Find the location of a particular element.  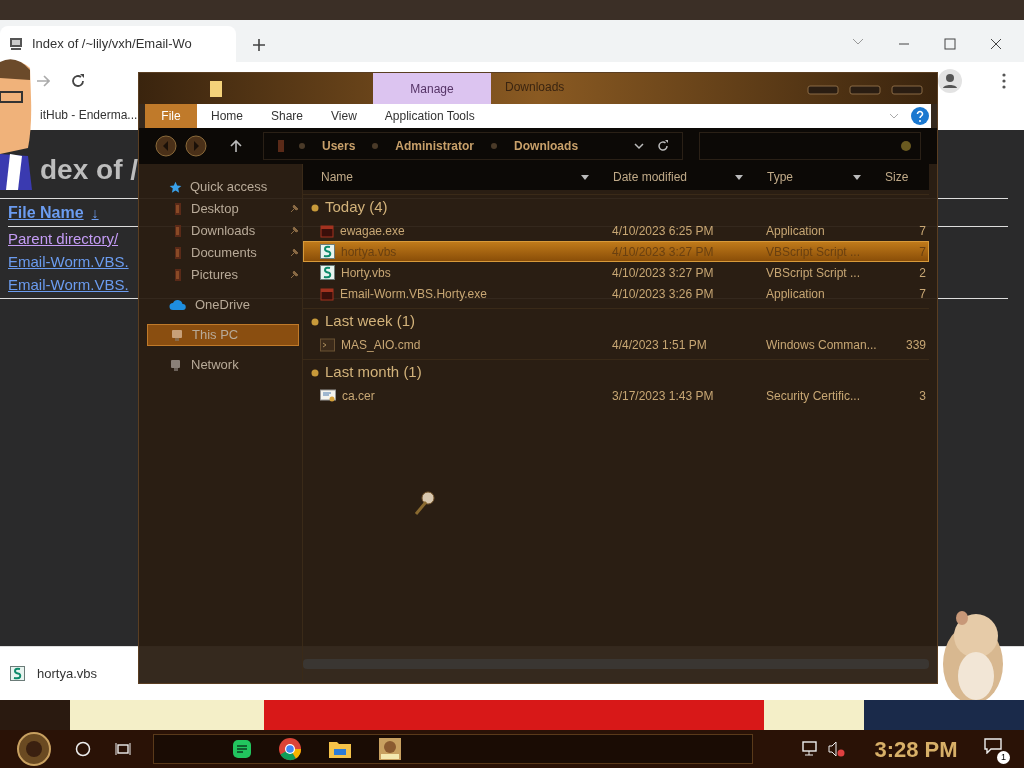

file-row: Email-Worm.VBS.Horty.exe 4/10/2023 3:26 PM Application 7 is located at coordinates (616, 293).